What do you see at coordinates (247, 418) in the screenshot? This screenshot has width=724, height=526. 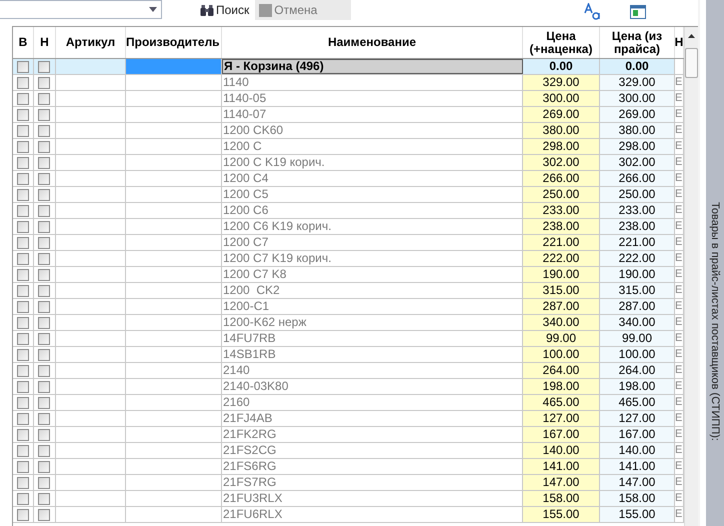 I see `table-cell: 21FJ4AB` at bounding box center [247, 418].